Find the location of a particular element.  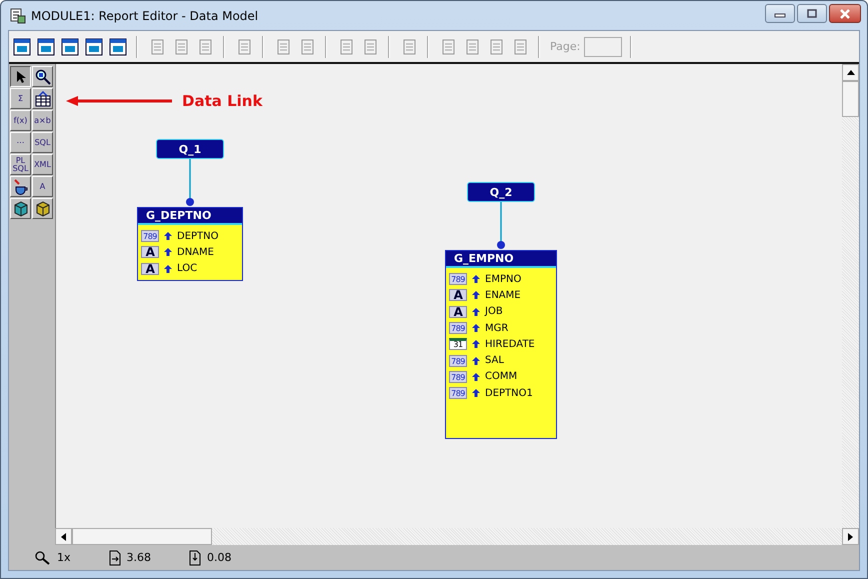

annotation-text: Data Link is located at coordinates (222, 101).